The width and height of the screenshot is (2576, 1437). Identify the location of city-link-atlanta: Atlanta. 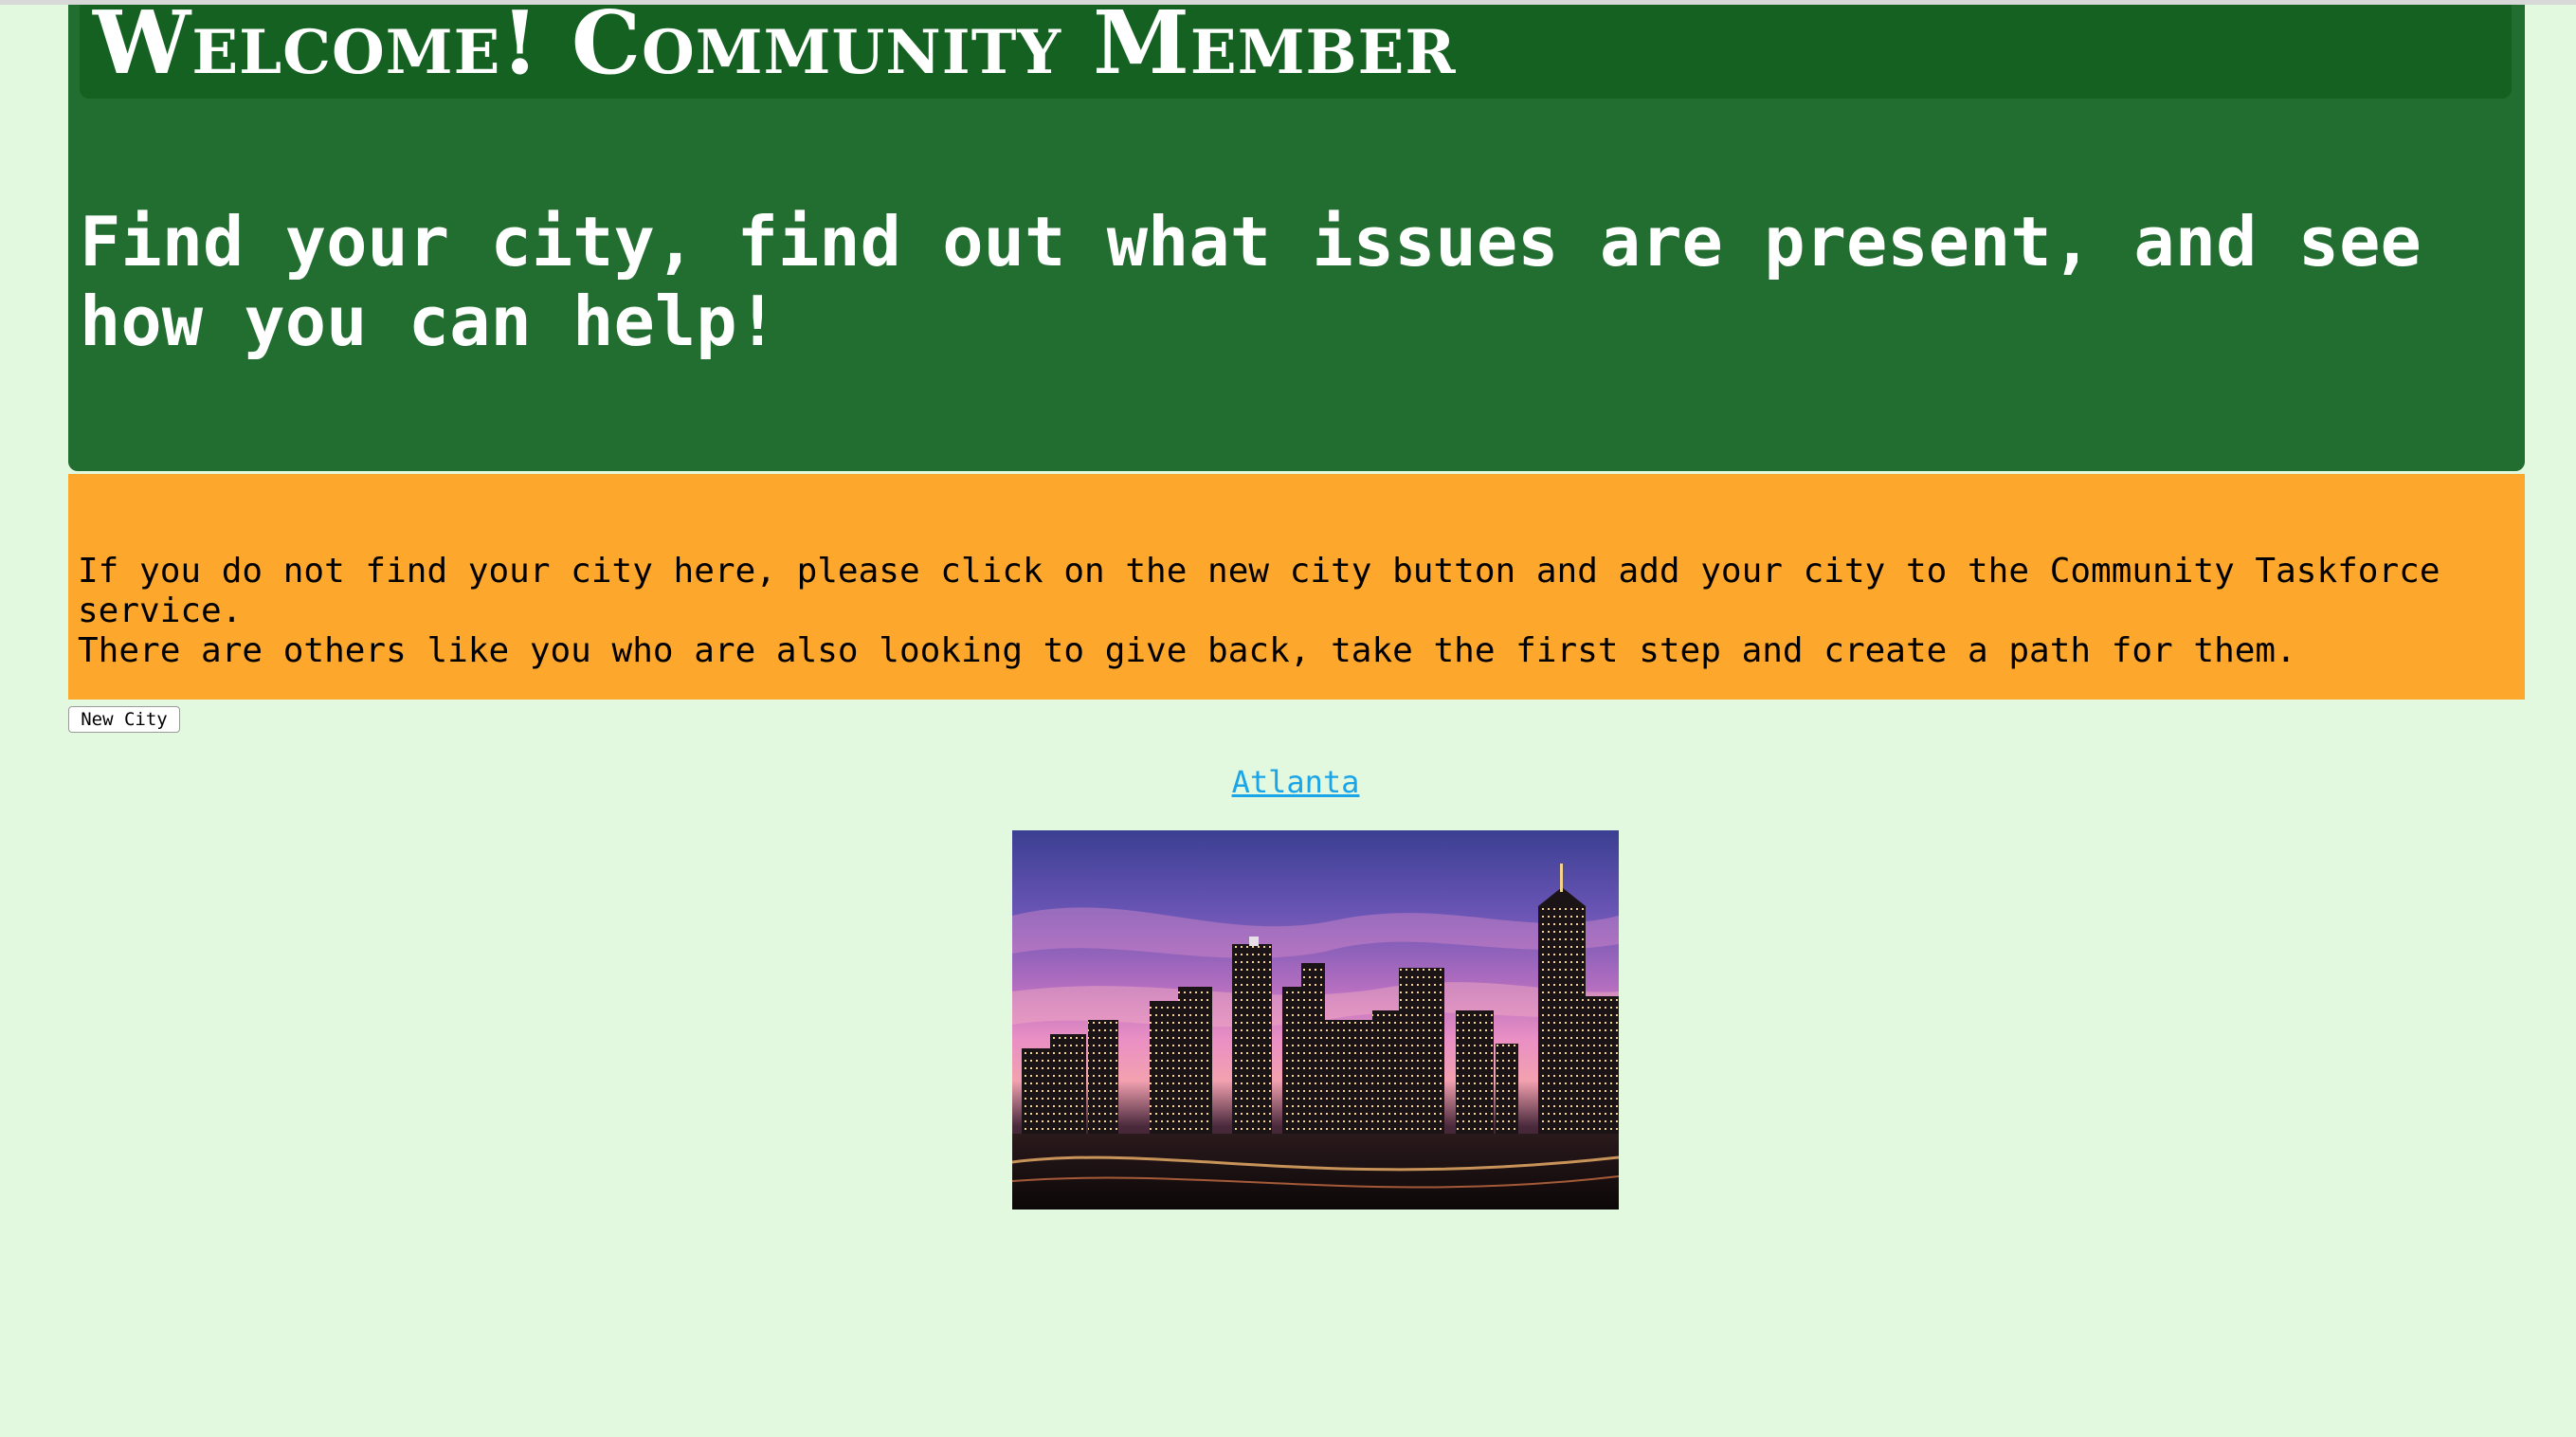
(1295, 782).